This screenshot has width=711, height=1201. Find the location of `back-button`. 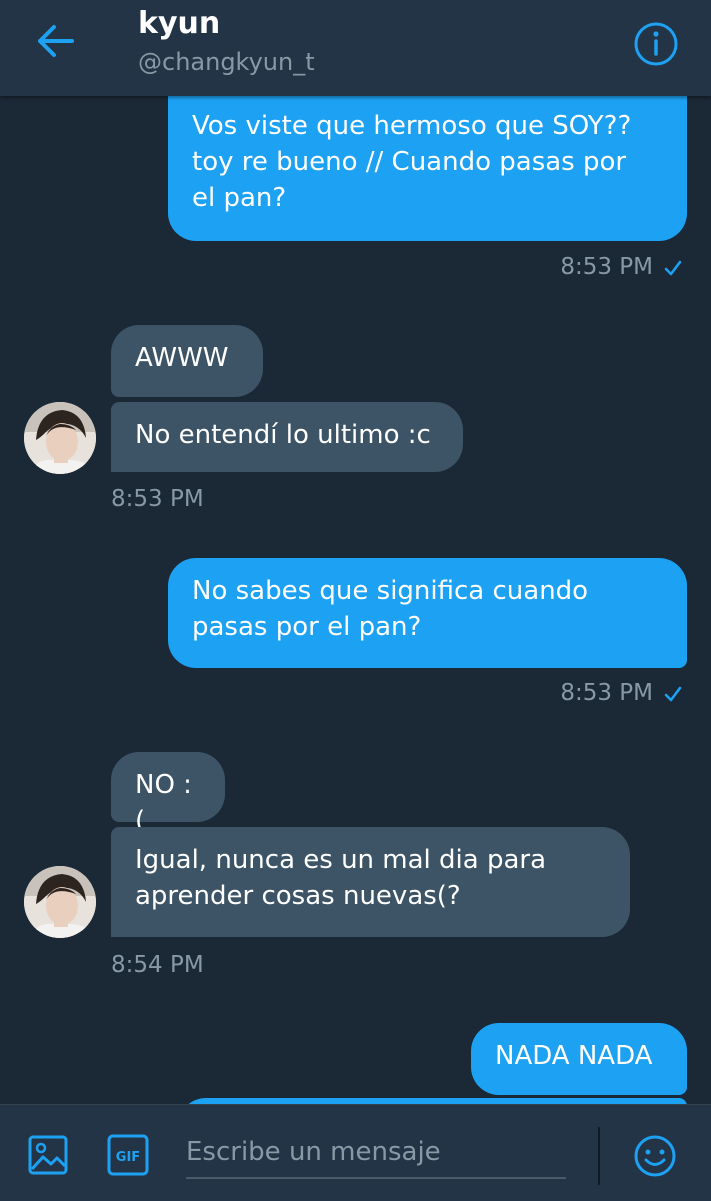

back-button is located at coordinates (57, 41).